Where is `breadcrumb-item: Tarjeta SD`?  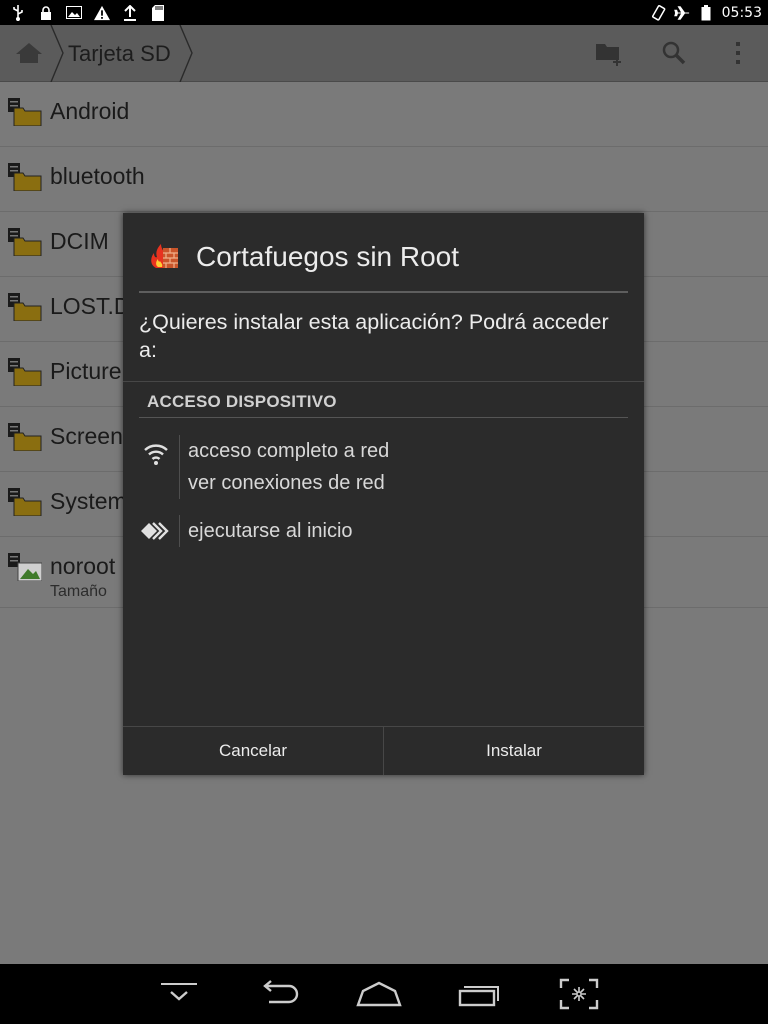
breadcrumb-item: Tarjeta SD is located at coordinates (114, 54).